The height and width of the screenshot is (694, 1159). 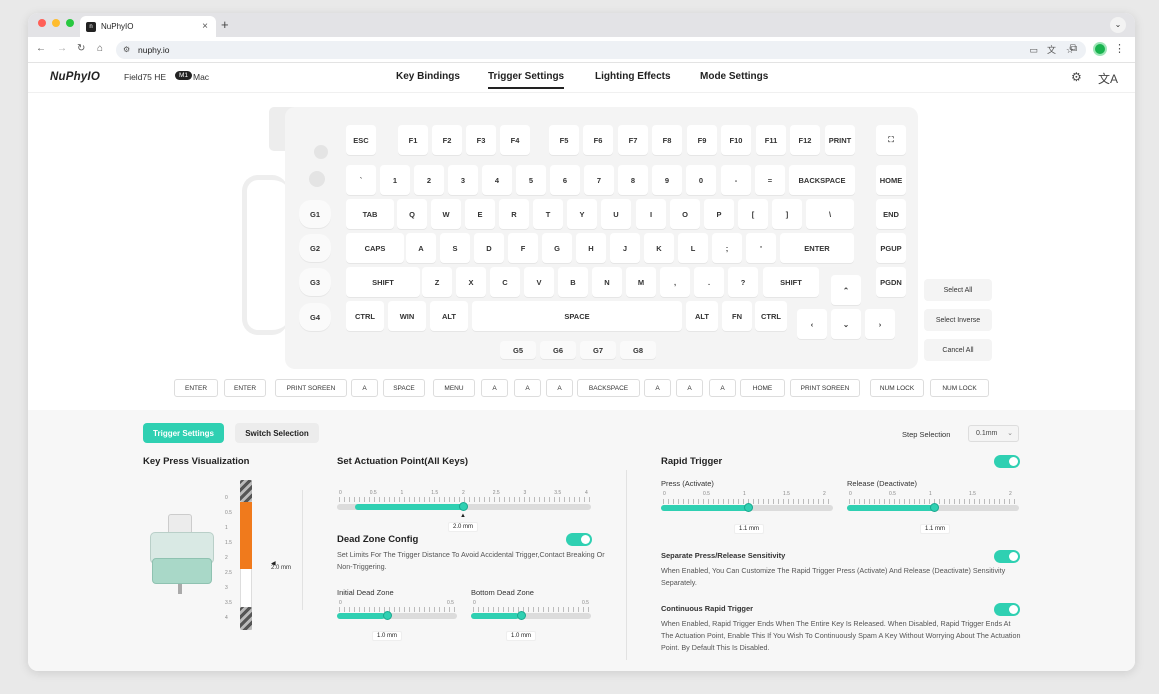 What do you see at coordinates (743, 282) in the screenshot?
I see `key: ?` at bounding box center [743, 282].